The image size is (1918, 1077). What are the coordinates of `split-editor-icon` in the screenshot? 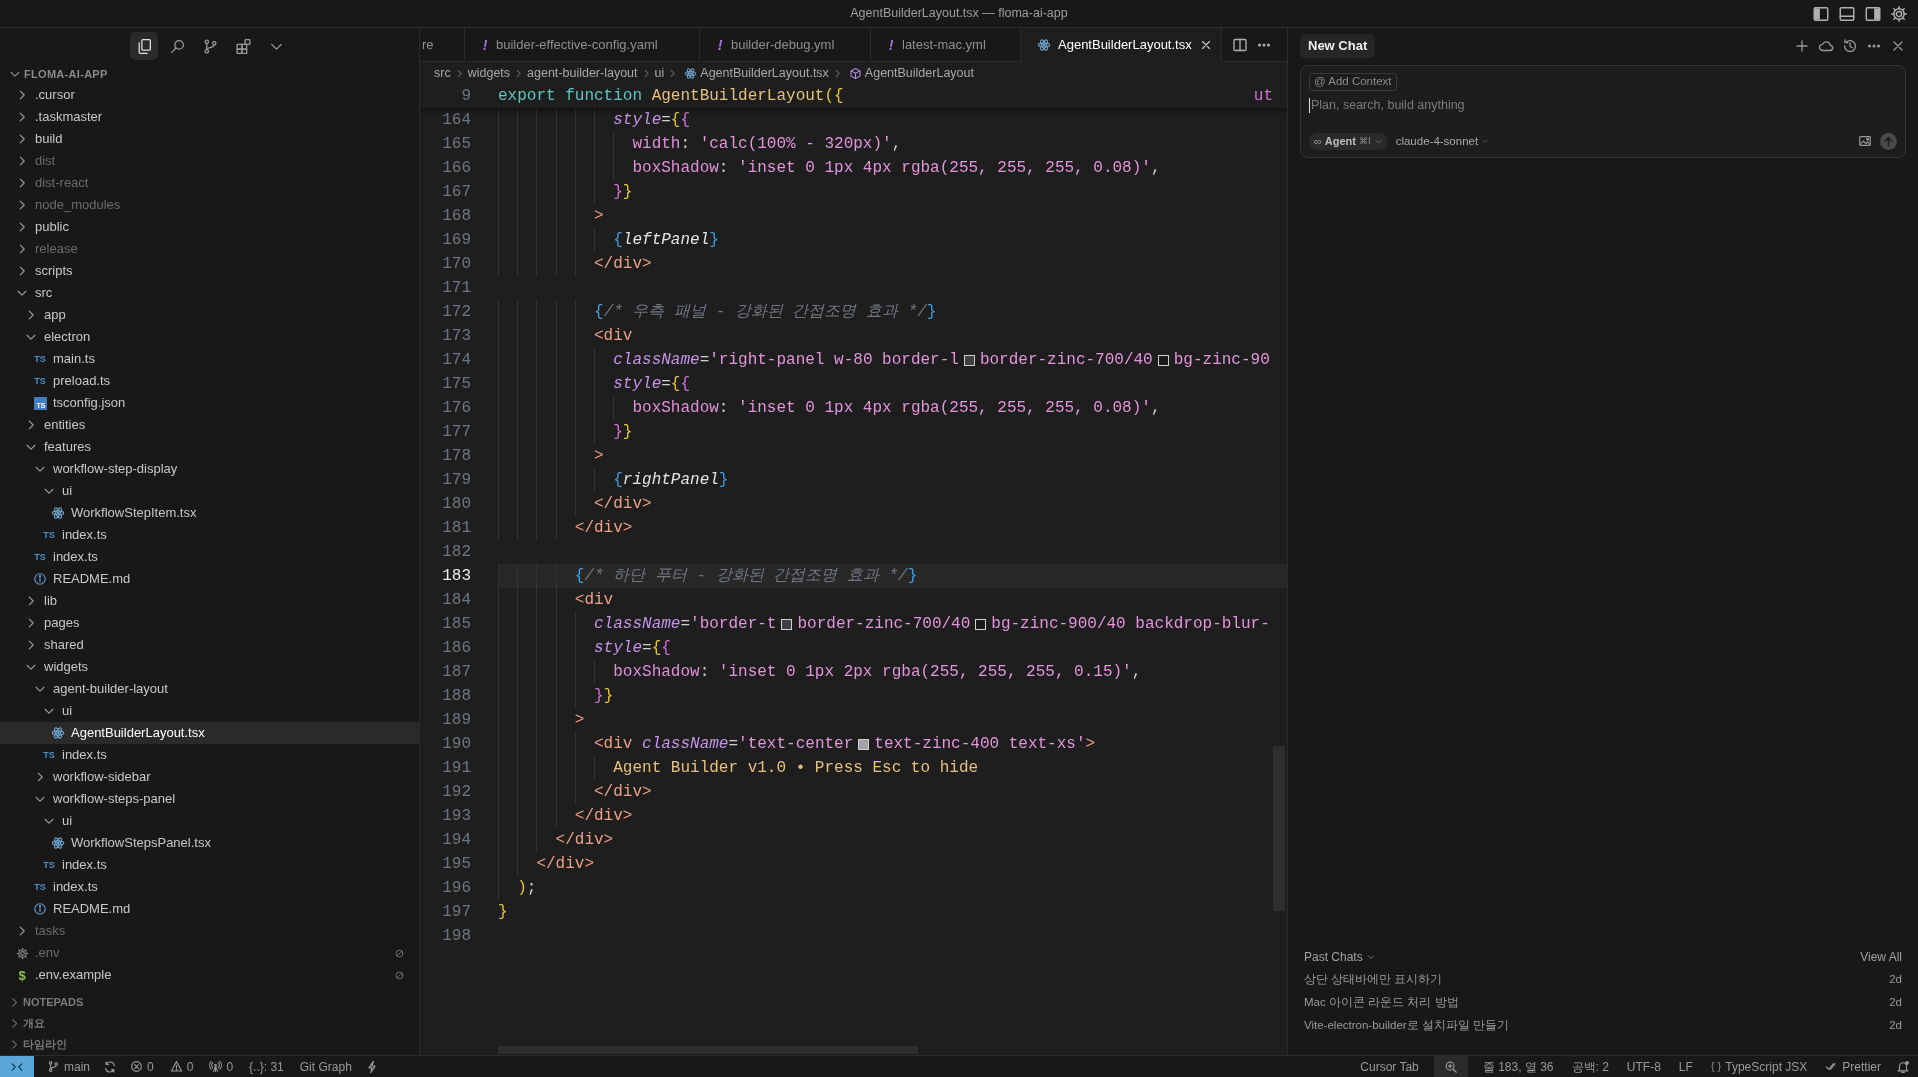 It's located at (1240, 44).